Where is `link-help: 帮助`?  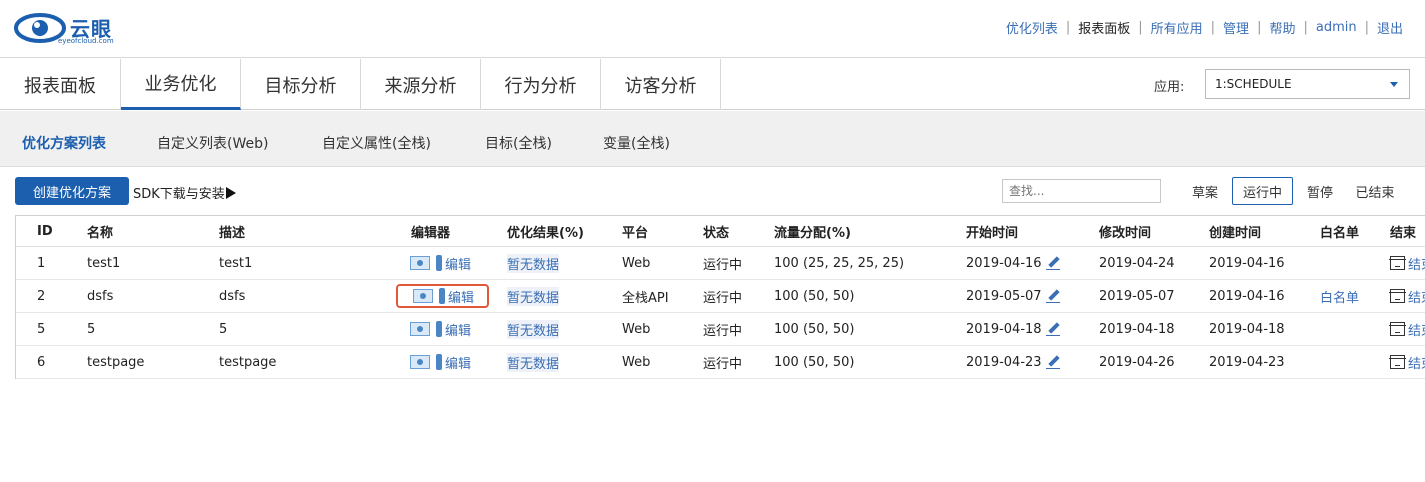 link-help: 帮助 is located at coordinates (1282, 27).